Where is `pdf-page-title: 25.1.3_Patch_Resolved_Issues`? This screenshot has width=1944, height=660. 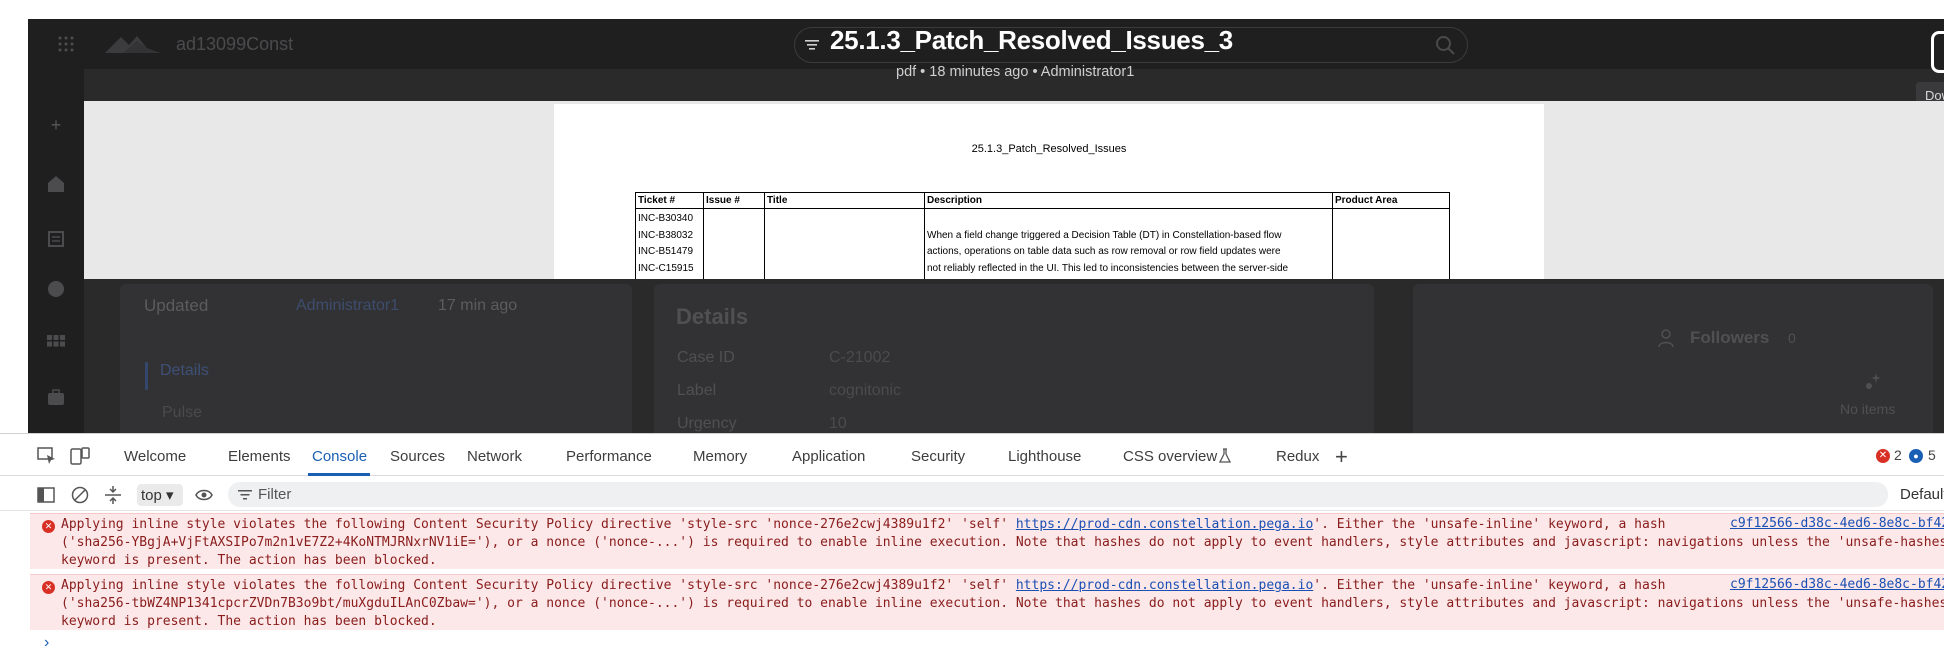 pdf-page-title: 25.1.3_Patch_Resolved_Issues is located at coordinates (1049, 149).